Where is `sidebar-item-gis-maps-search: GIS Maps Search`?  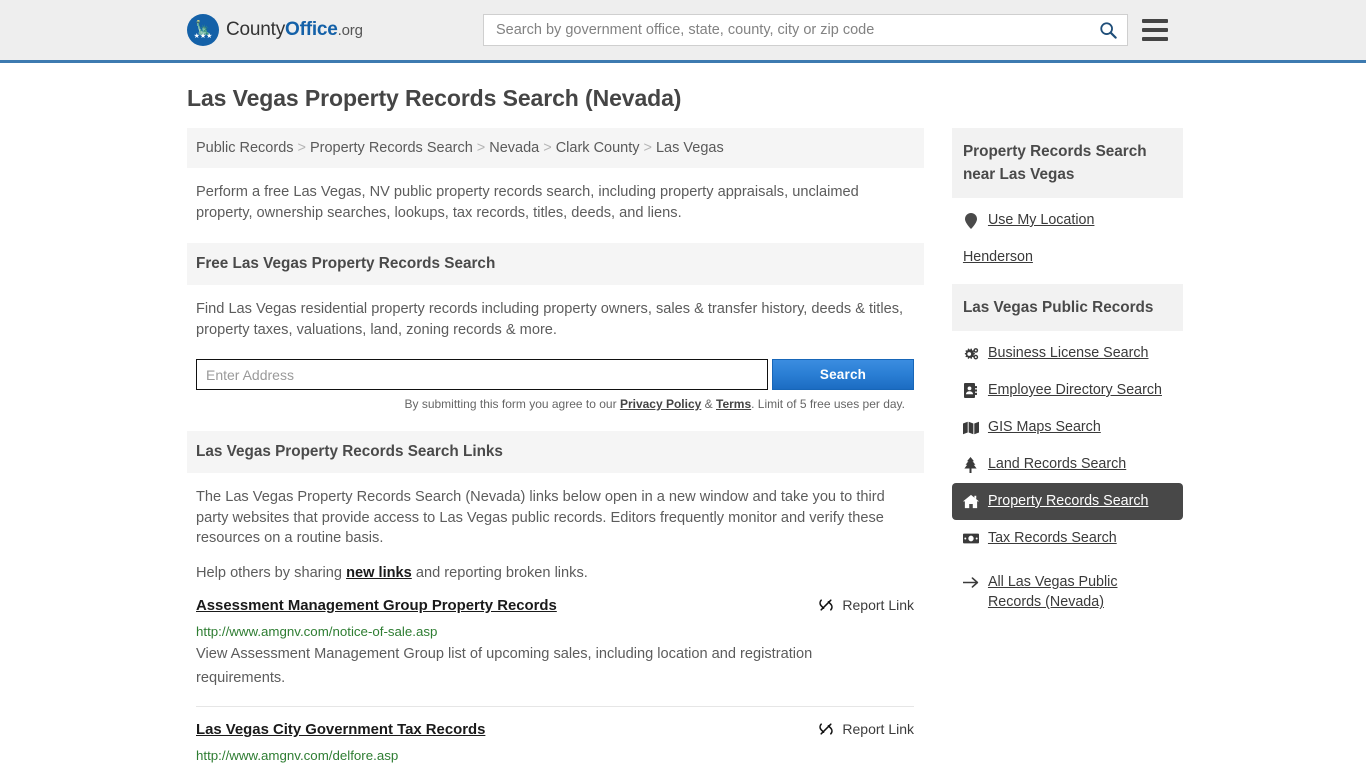
sidebar-item-gis-maps-search: GIS Maps Search is located at coordinates (1067, 427).